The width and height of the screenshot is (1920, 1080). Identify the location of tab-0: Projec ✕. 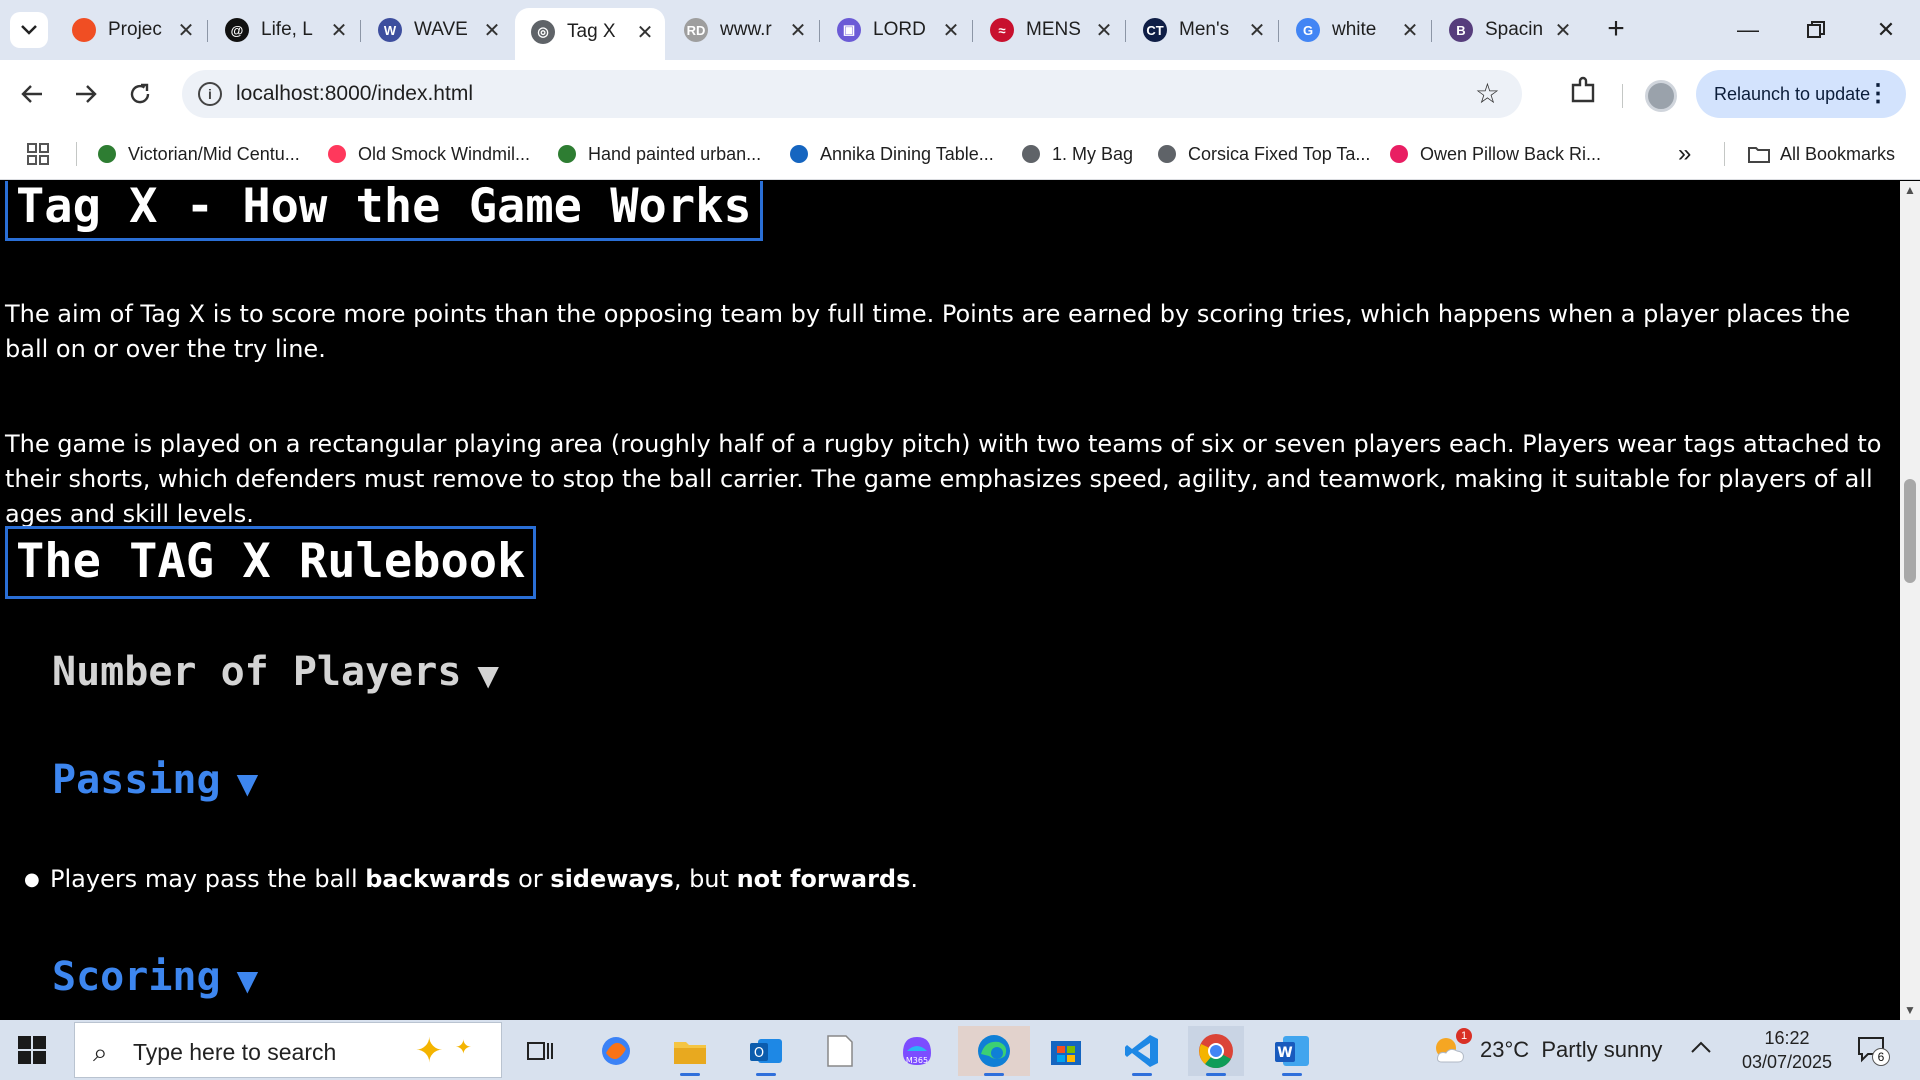
(131, 30).